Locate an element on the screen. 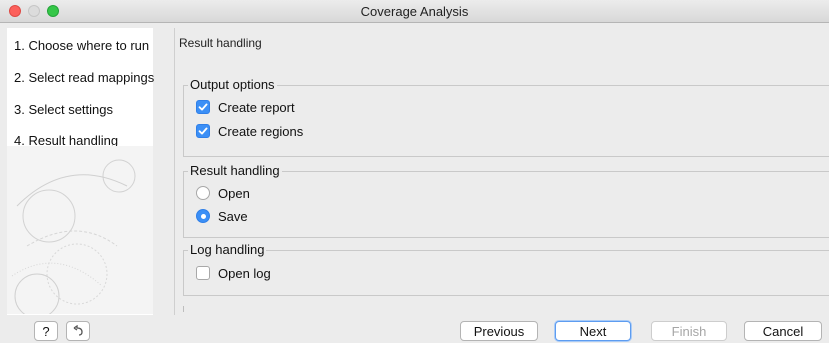  log-handling-group: Log handling Open log is located at coordinates (506, 269).